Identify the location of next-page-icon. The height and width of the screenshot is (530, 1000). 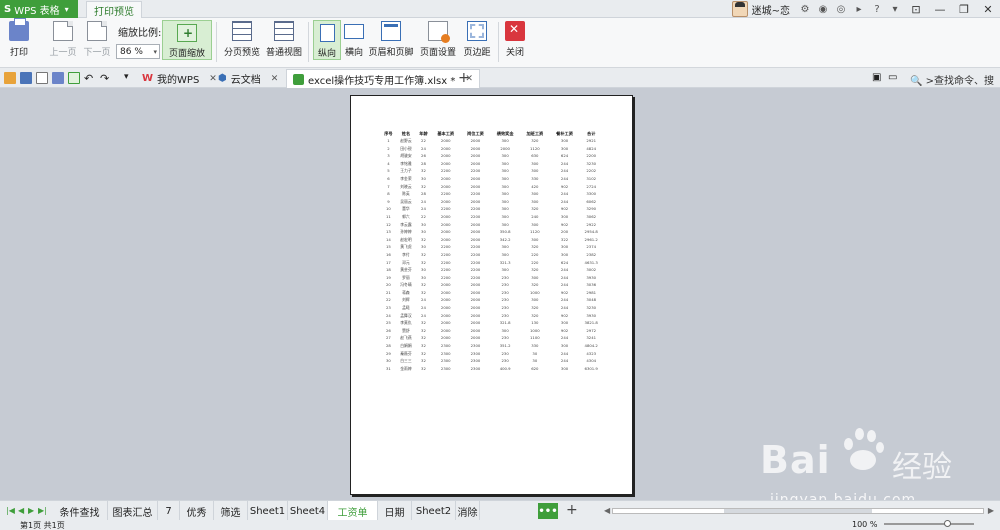
(97, 31).